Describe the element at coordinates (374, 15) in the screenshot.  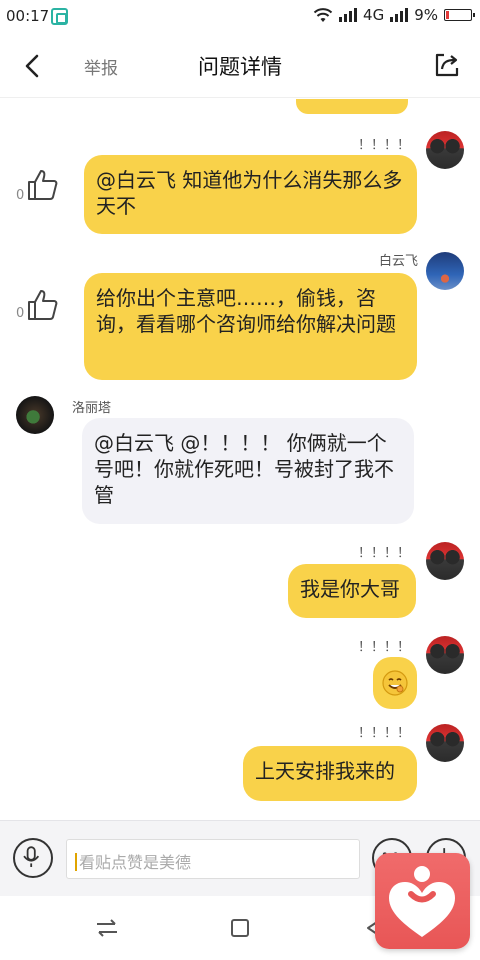
I see `network-type: 4G` at that location.